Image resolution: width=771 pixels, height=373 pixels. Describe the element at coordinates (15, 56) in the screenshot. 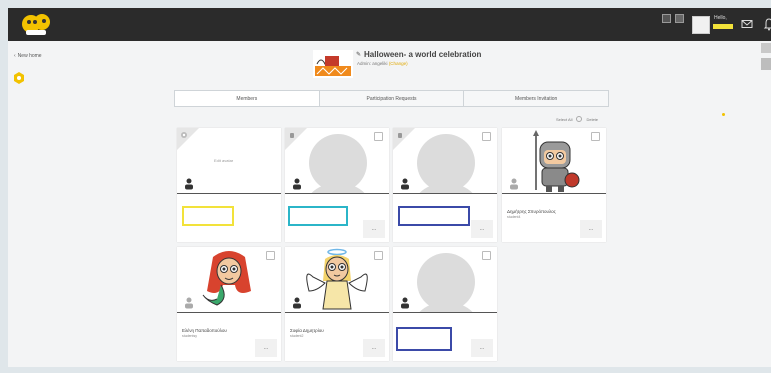

I see `chevron-left-icon: ‹` at that location.